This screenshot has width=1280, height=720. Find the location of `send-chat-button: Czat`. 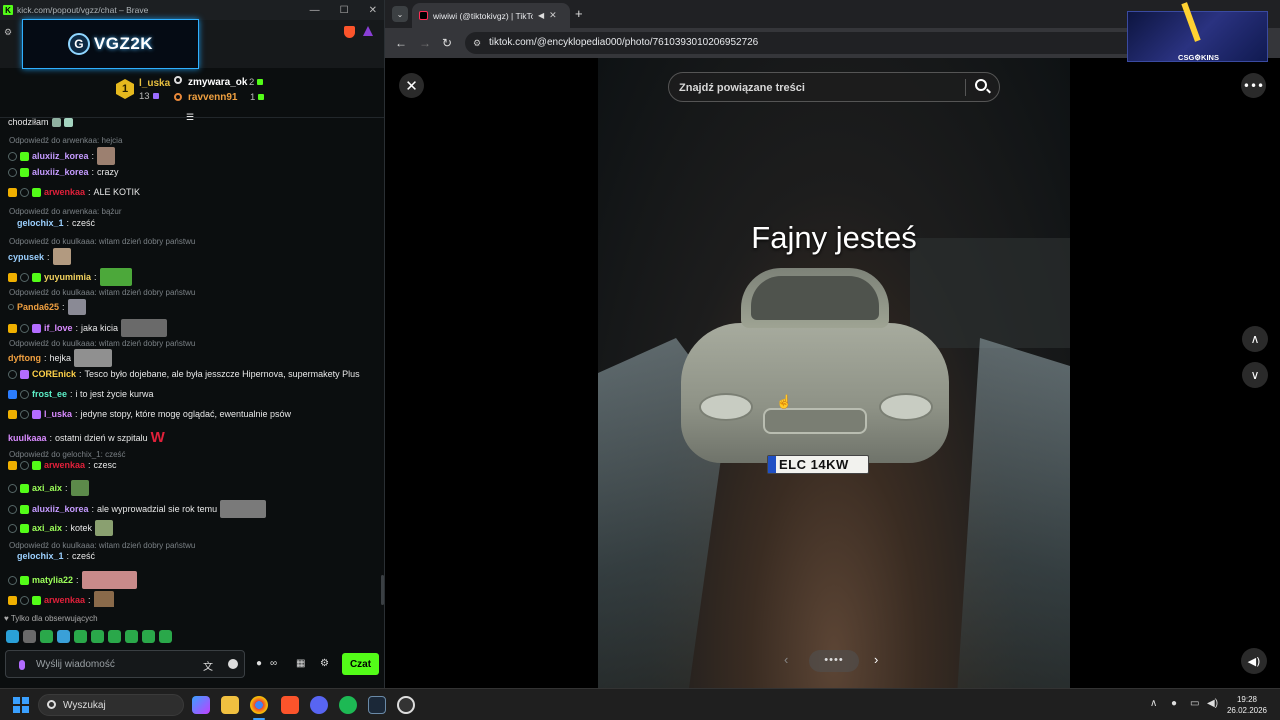

send-chat-button: Czat is located at coordinates (360, 664).